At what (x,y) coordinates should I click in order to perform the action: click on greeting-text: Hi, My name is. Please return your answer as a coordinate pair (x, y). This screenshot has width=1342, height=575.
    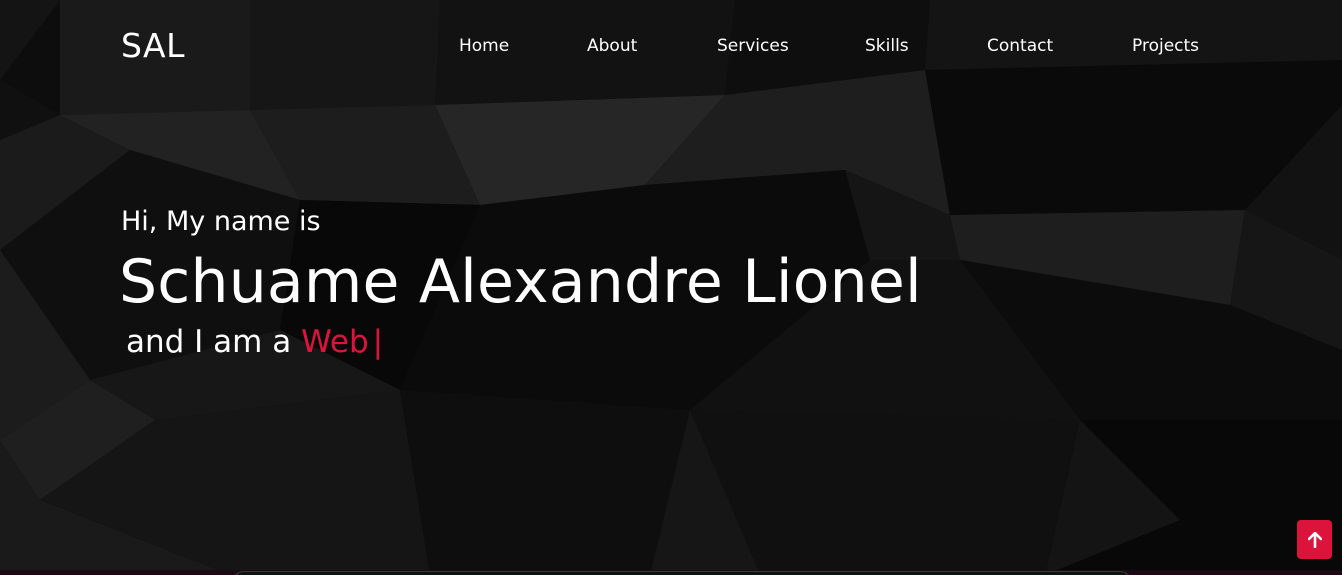
    Looking at the image, I should click on (221, 221).